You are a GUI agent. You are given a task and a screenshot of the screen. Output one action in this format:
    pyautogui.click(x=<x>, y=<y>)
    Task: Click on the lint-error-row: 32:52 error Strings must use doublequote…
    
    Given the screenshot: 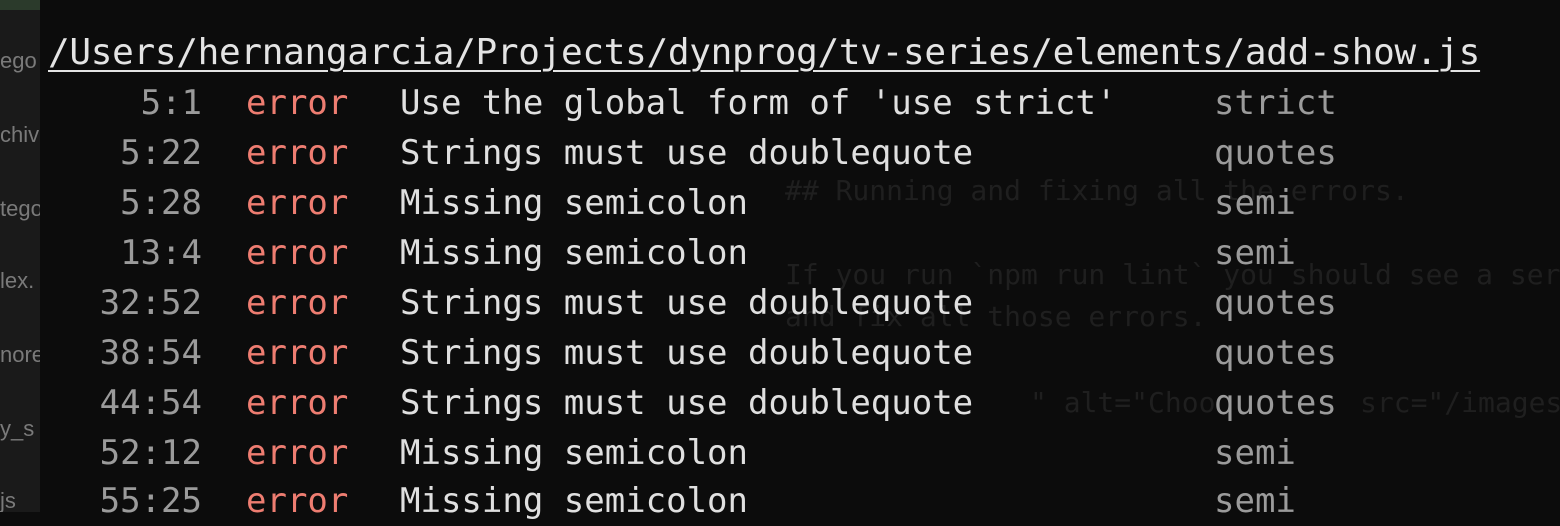 What is the action you would take?
    pyautogui.click(x=800, y=303)
    